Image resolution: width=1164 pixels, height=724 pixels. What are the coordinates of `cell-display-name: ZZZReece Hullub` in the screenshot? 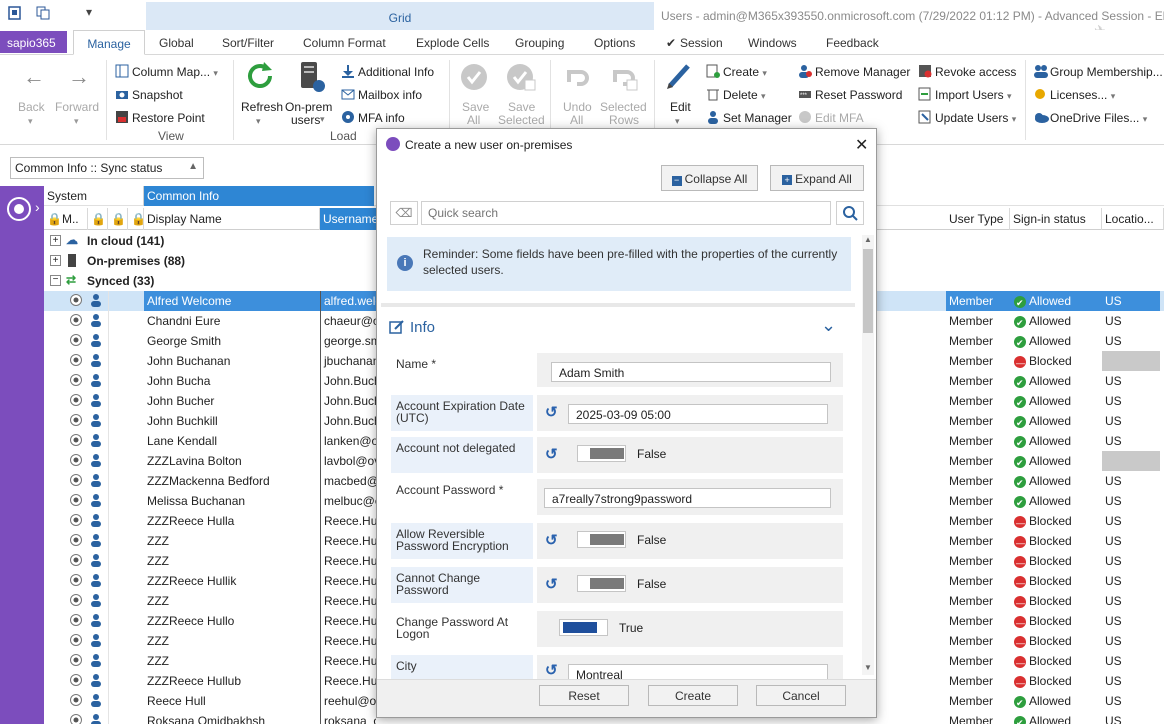 It's located at (232, 681).